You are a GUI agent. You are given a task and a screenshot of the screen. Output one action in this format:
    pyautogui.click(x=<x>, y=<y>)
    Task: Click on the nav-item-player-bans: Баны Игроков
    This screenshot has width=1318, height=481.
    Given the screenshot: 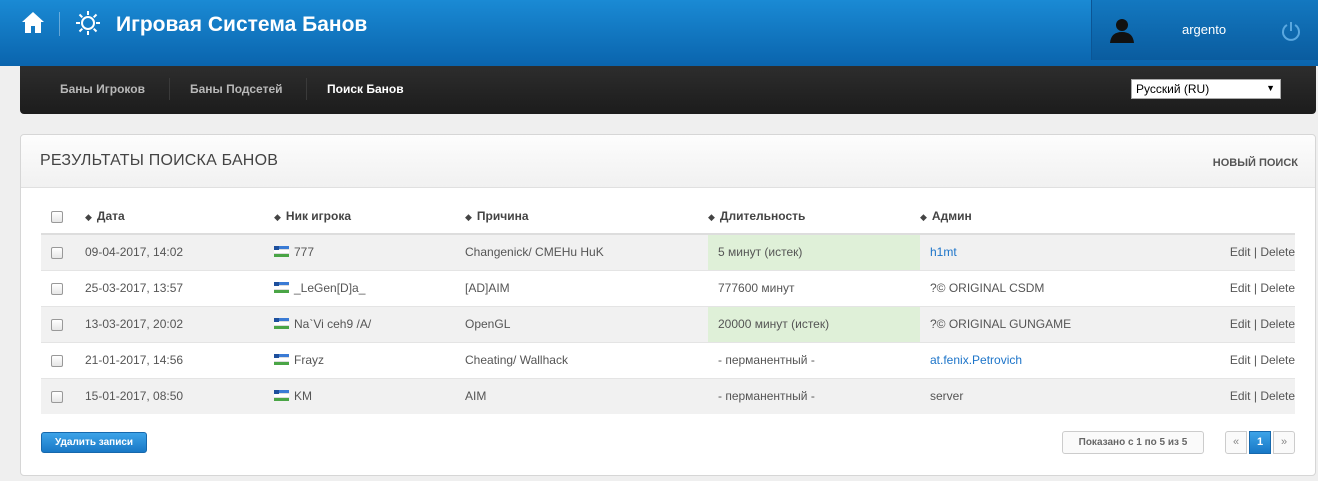 What is the action you would take?
    pyautogui.click(x=102, y=89)
    